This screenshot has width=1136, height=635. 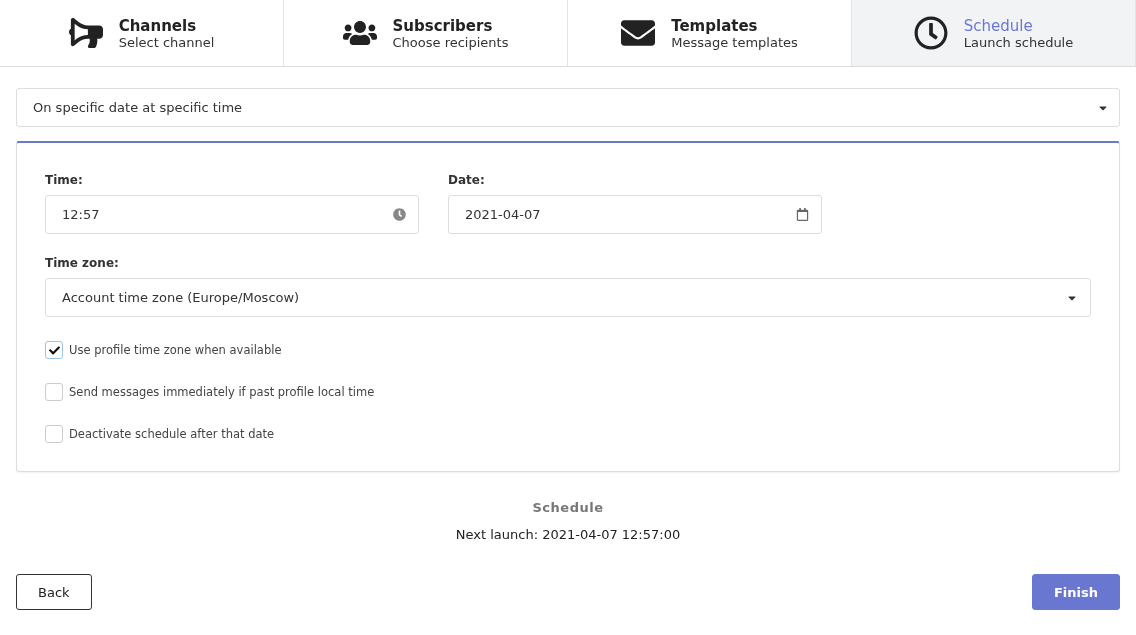 I want to click on field-label: Time:, so click(x=64, y=180).